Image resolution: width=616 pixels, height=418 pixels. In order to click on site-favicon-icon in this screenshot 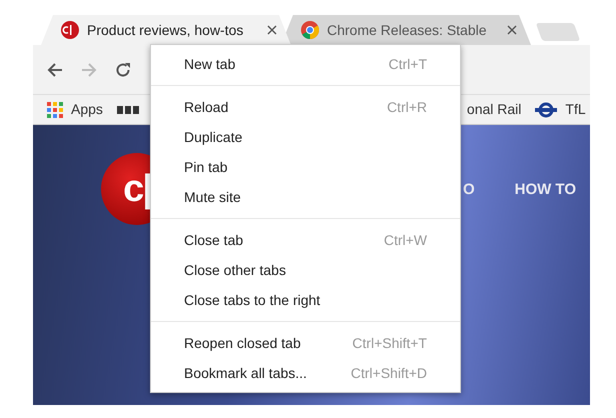, I will do `click(70, 30)`.